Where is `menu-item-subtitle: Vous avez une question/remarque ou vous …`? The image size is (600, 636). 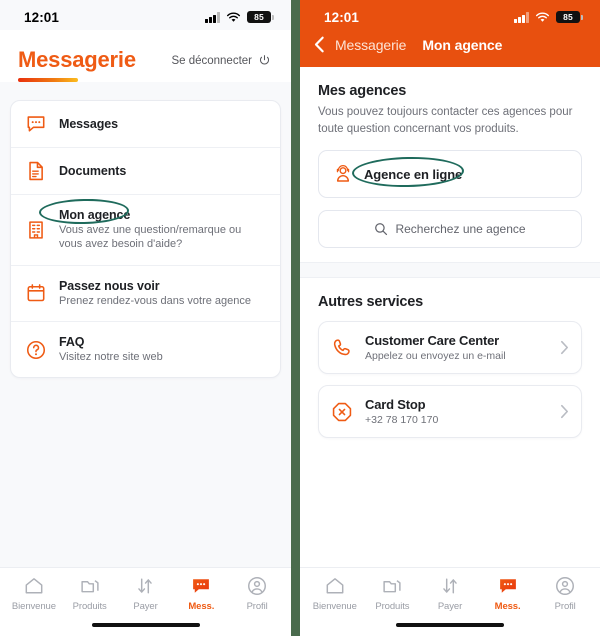
menu-item-subtitle: Vous avez une question/remarque ou vous … is located at coordinates (150, 237).